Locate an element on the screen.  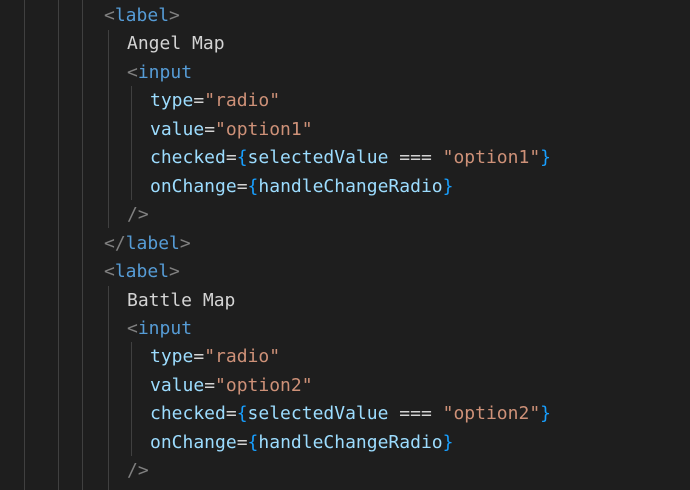
code-line: value="option2" is located at coordinates (231, 386).